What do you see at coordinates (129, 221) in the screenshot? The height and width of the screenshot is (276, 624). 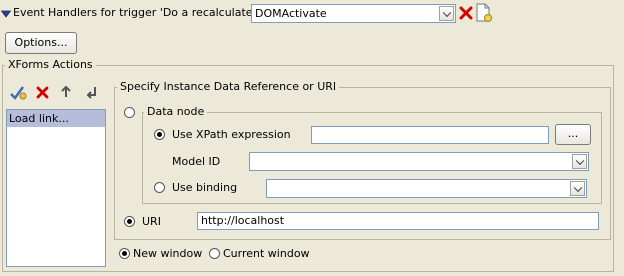 I see `uri-radio` at bounding box center [129, 221].